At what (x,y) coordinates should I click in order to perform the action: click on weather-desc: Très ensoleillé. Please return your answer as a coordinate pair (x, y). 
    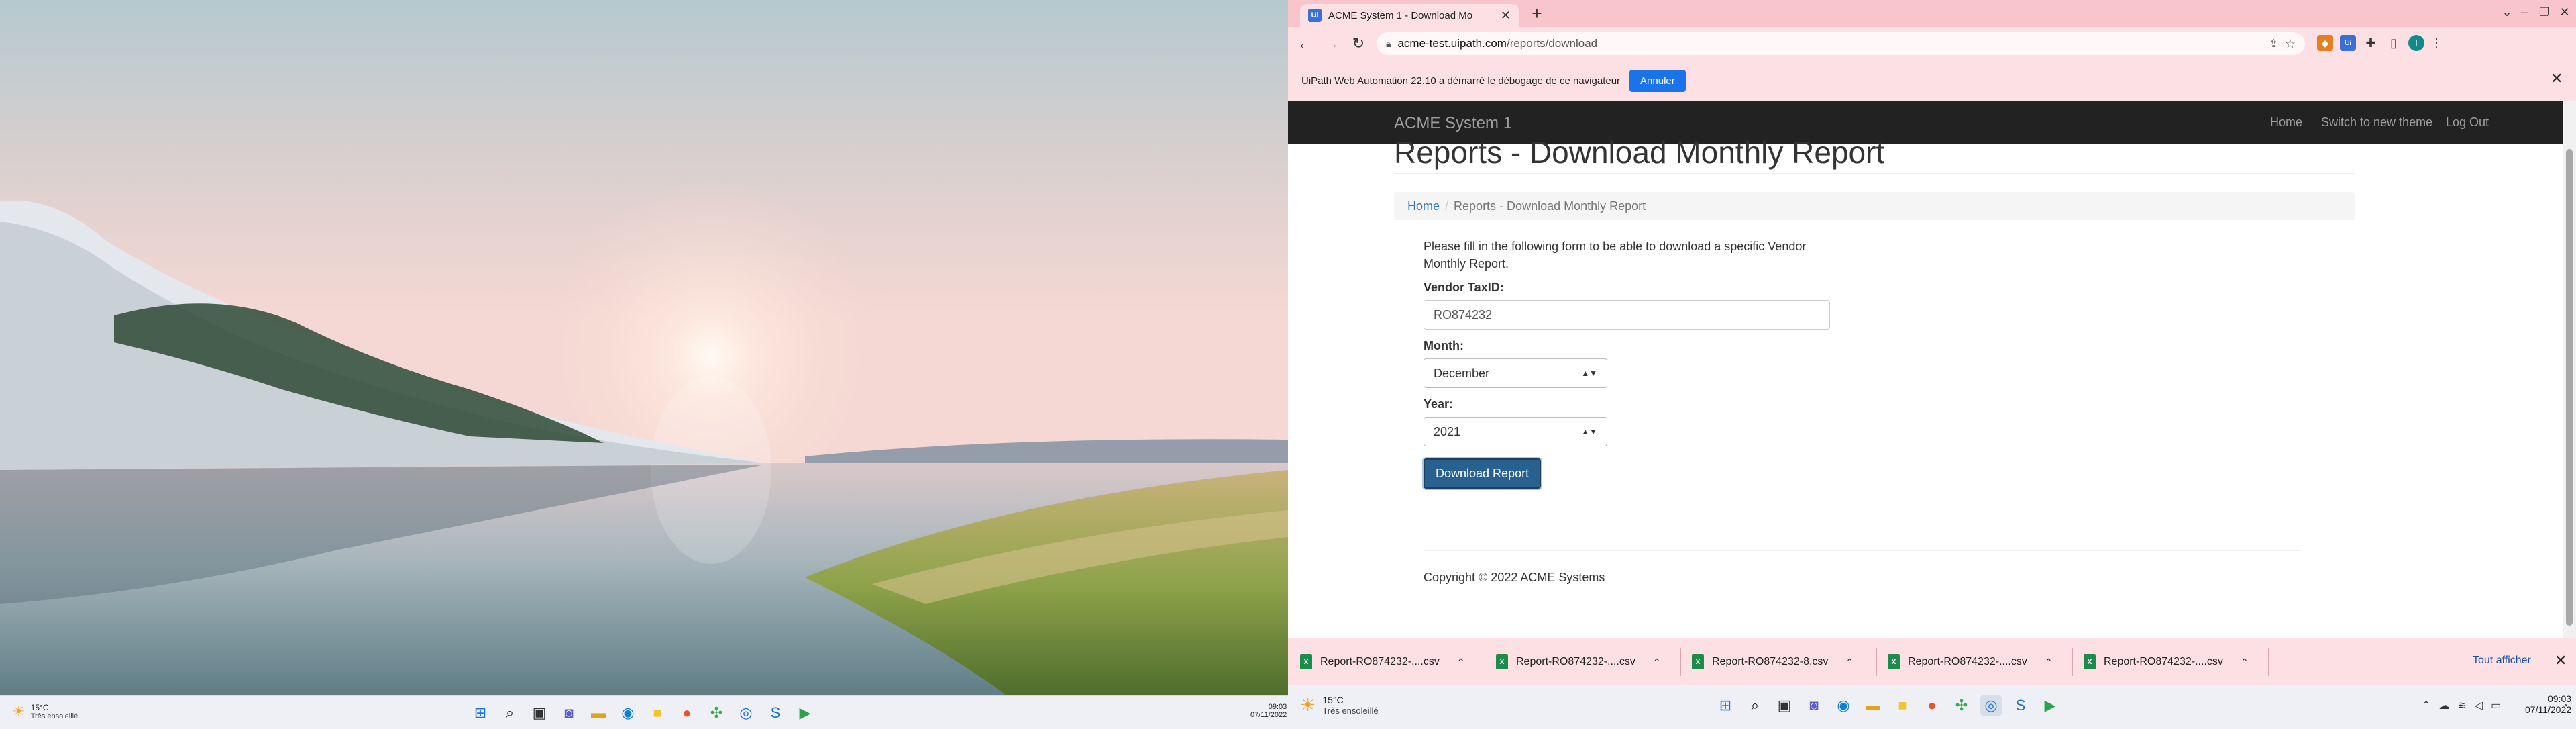
    Looking at the image, I should click on (54, 716).